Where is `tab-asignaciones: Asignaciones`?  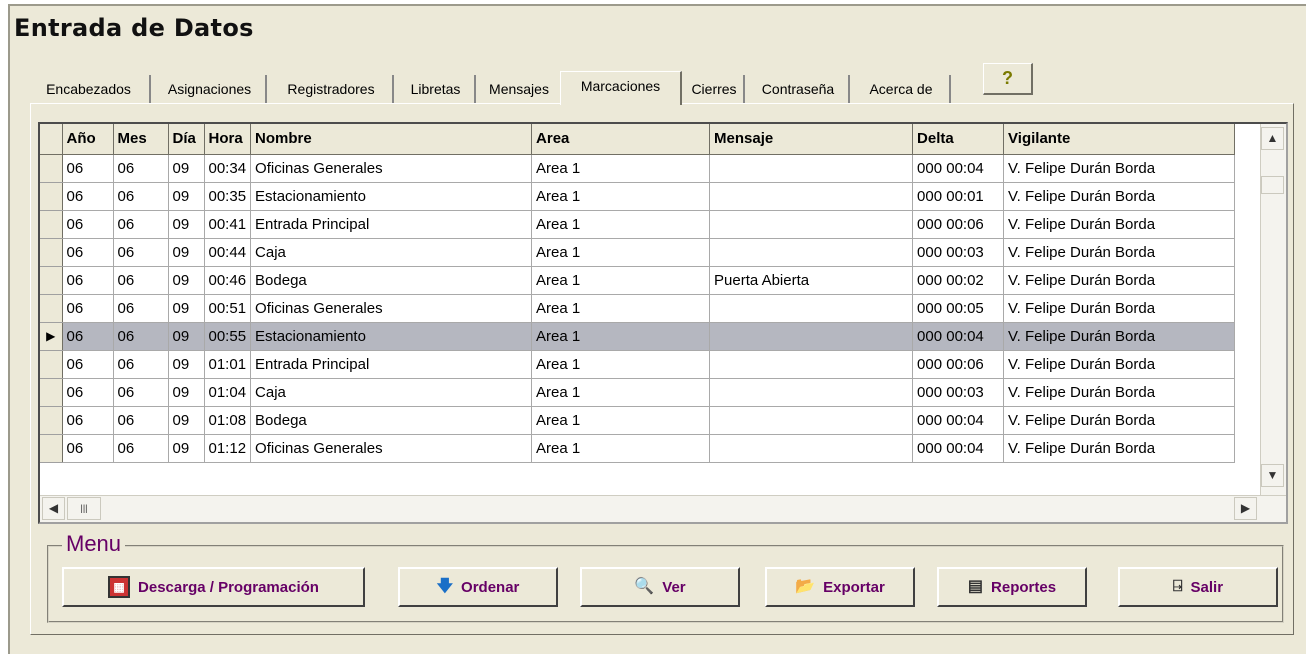 tab-asignaciones: Asignaciones is located at coordinates (210, 89).